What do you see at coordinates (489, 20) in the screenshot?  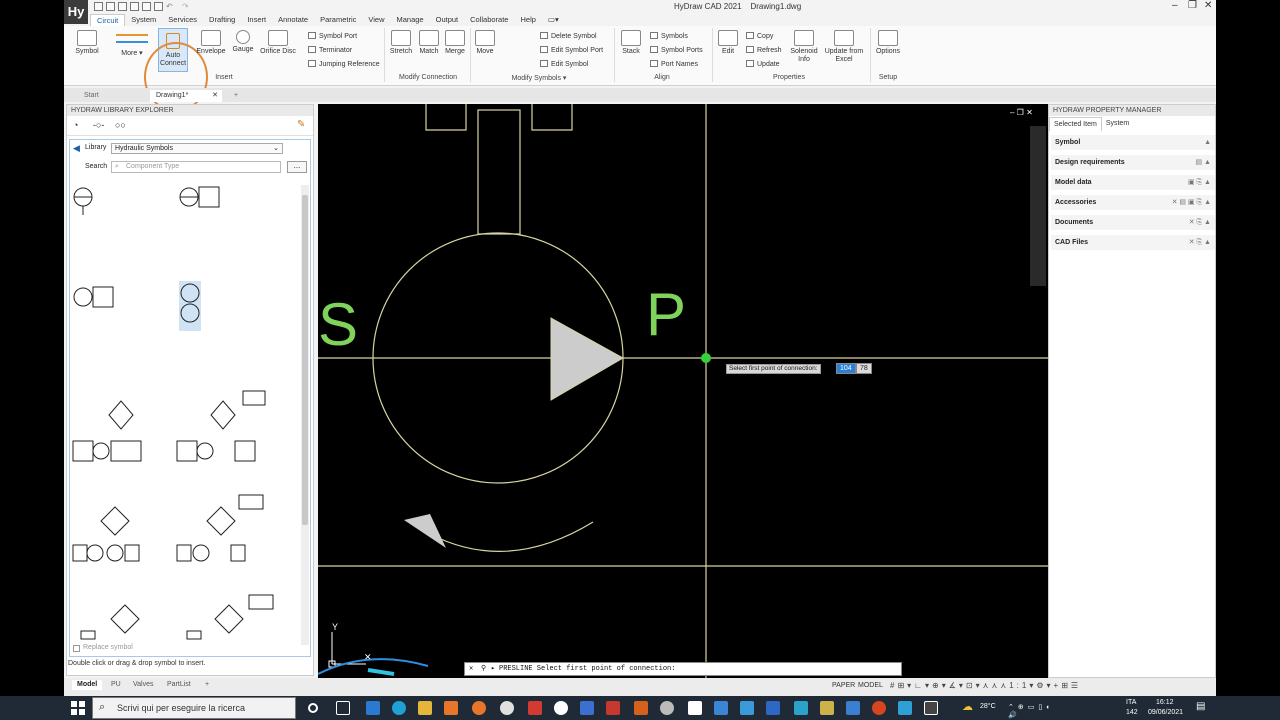 I see `tab-collaborate: Collaborate` at bounding box center [489, 20].